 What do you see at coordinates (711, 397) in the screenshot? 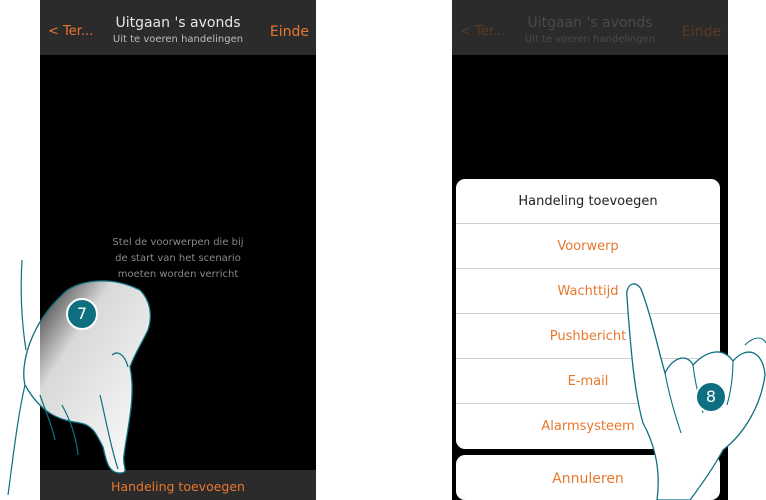
I see `step-badge: 8` at bounding box center [711, 397].